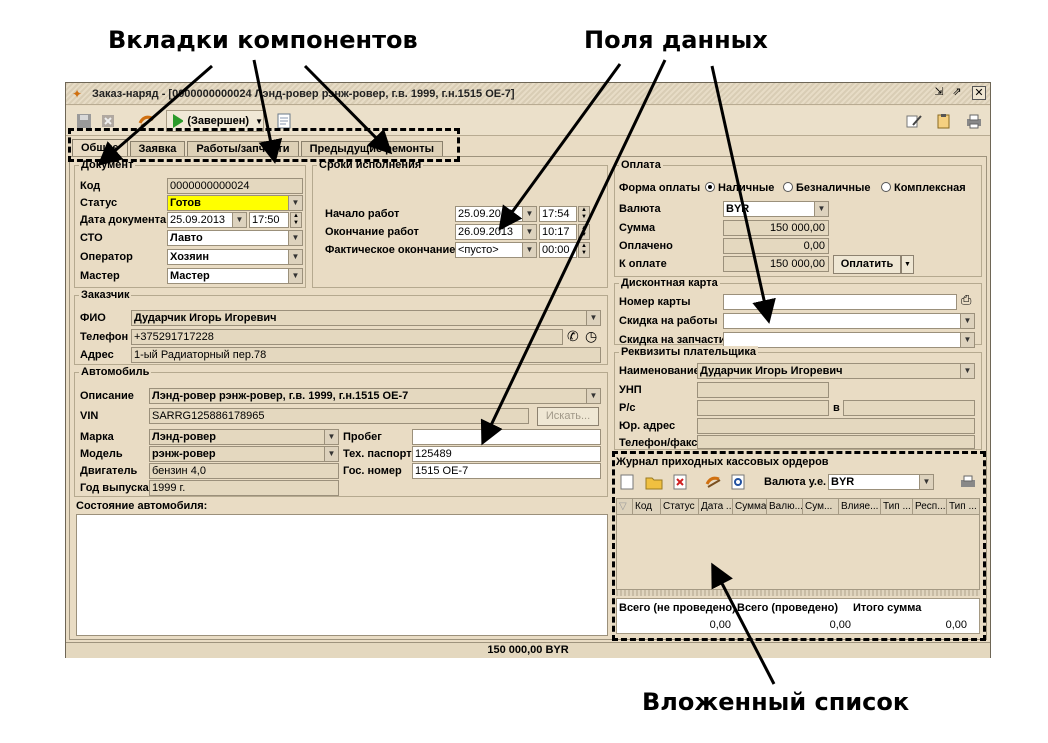  I want to click on parts-discount-select: ▼, so click(849, 340).